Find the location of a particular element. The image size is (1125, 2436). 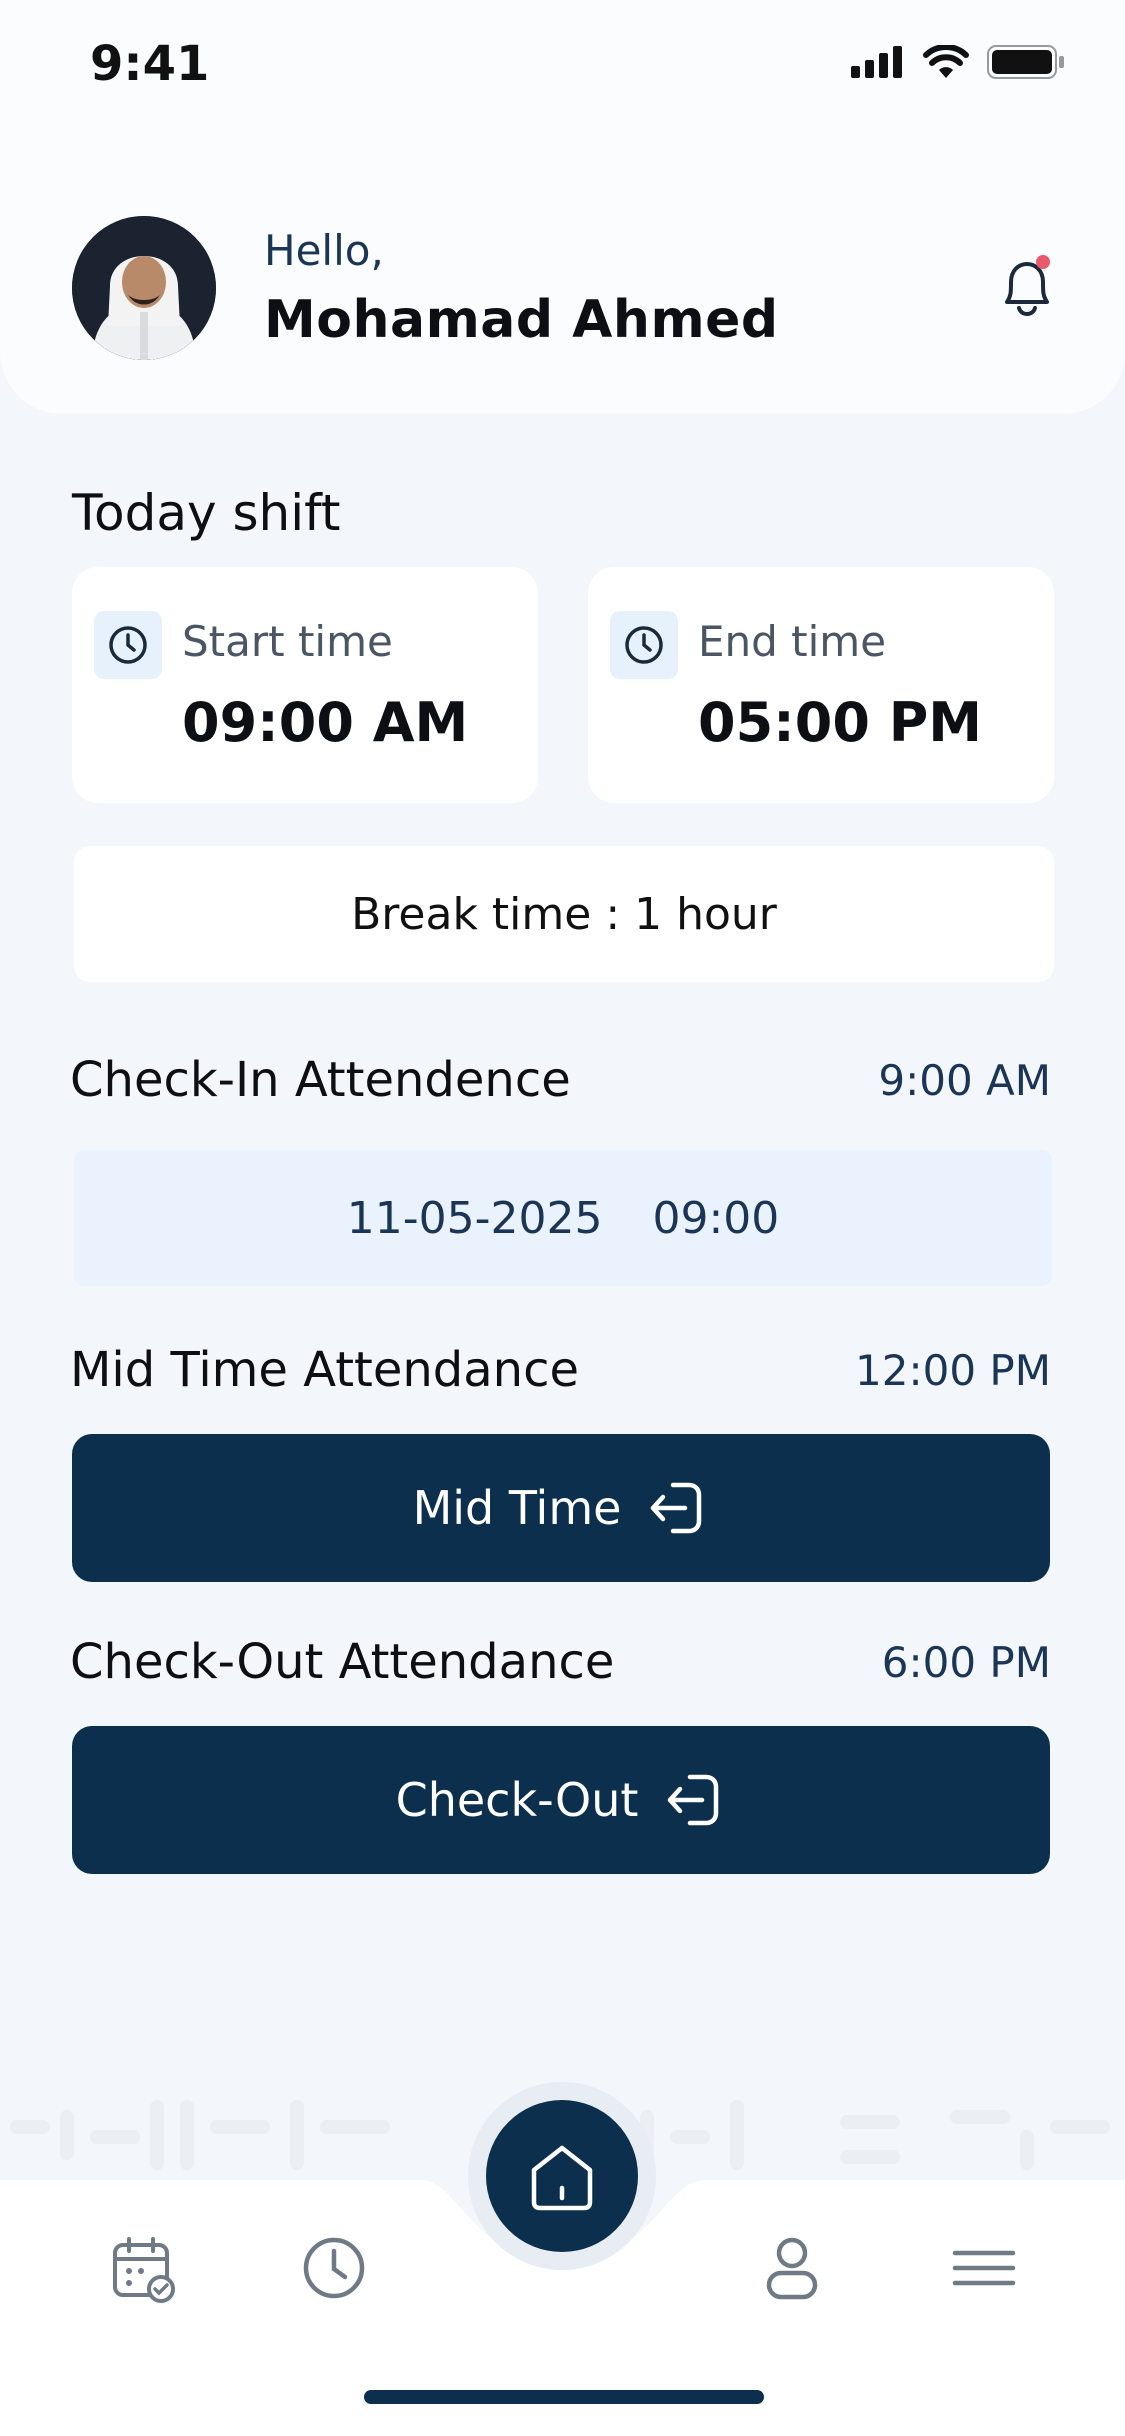

profile-icon is located at coordinates (792, 2268).